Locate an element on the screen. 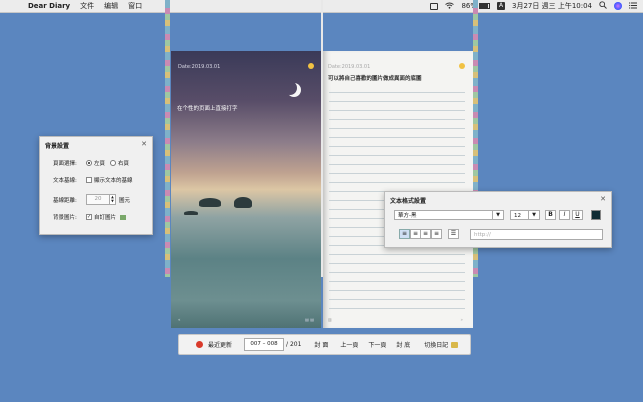 This screenshot has width=643, height=402. page-text: 在个性的页面上直接打字 is located at coordinates (207, 108).